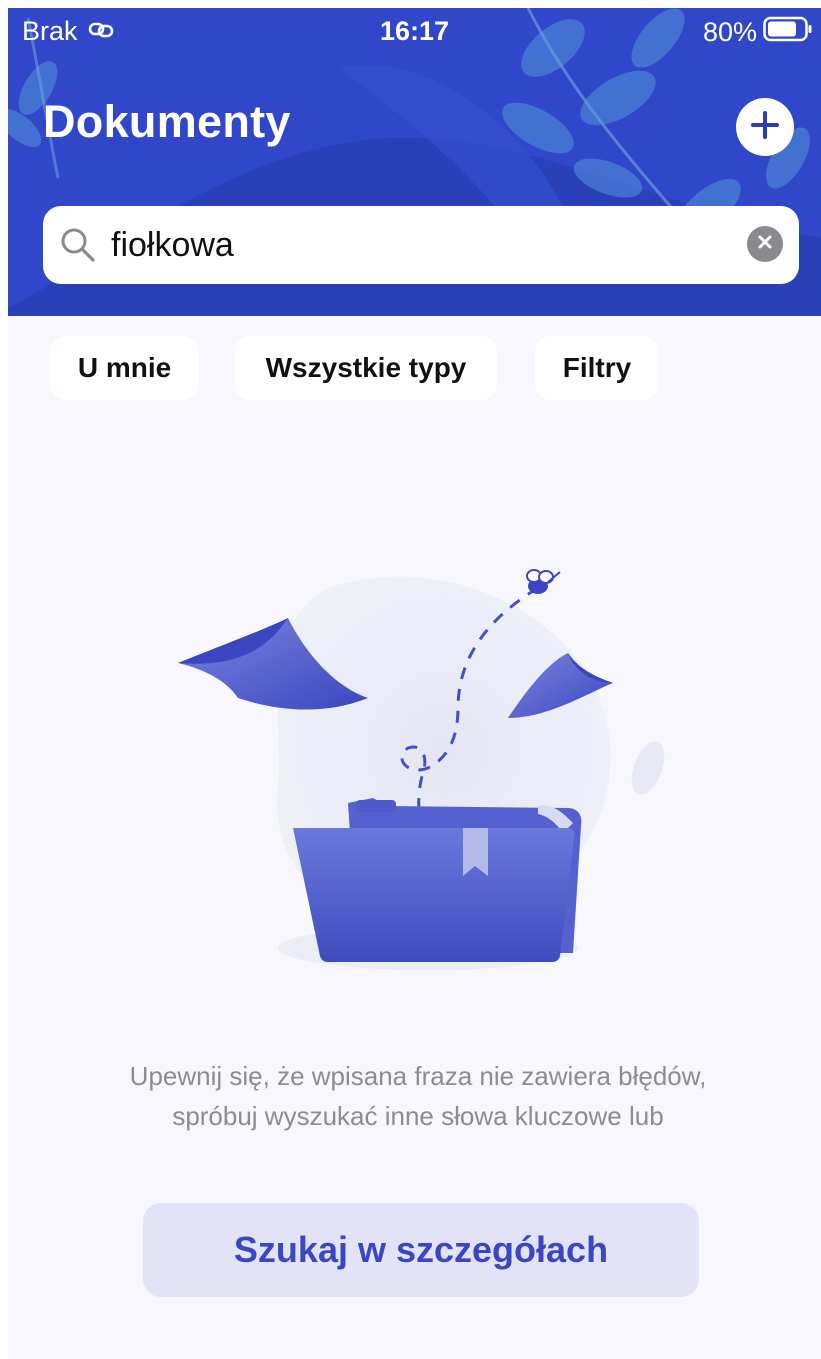 Image resolution: width=821 pixels, height=1359 pixels. What do you see at coordinates (543, 581) in the screenshot?
I see `bee-icon` at bounding box center [543, 581].